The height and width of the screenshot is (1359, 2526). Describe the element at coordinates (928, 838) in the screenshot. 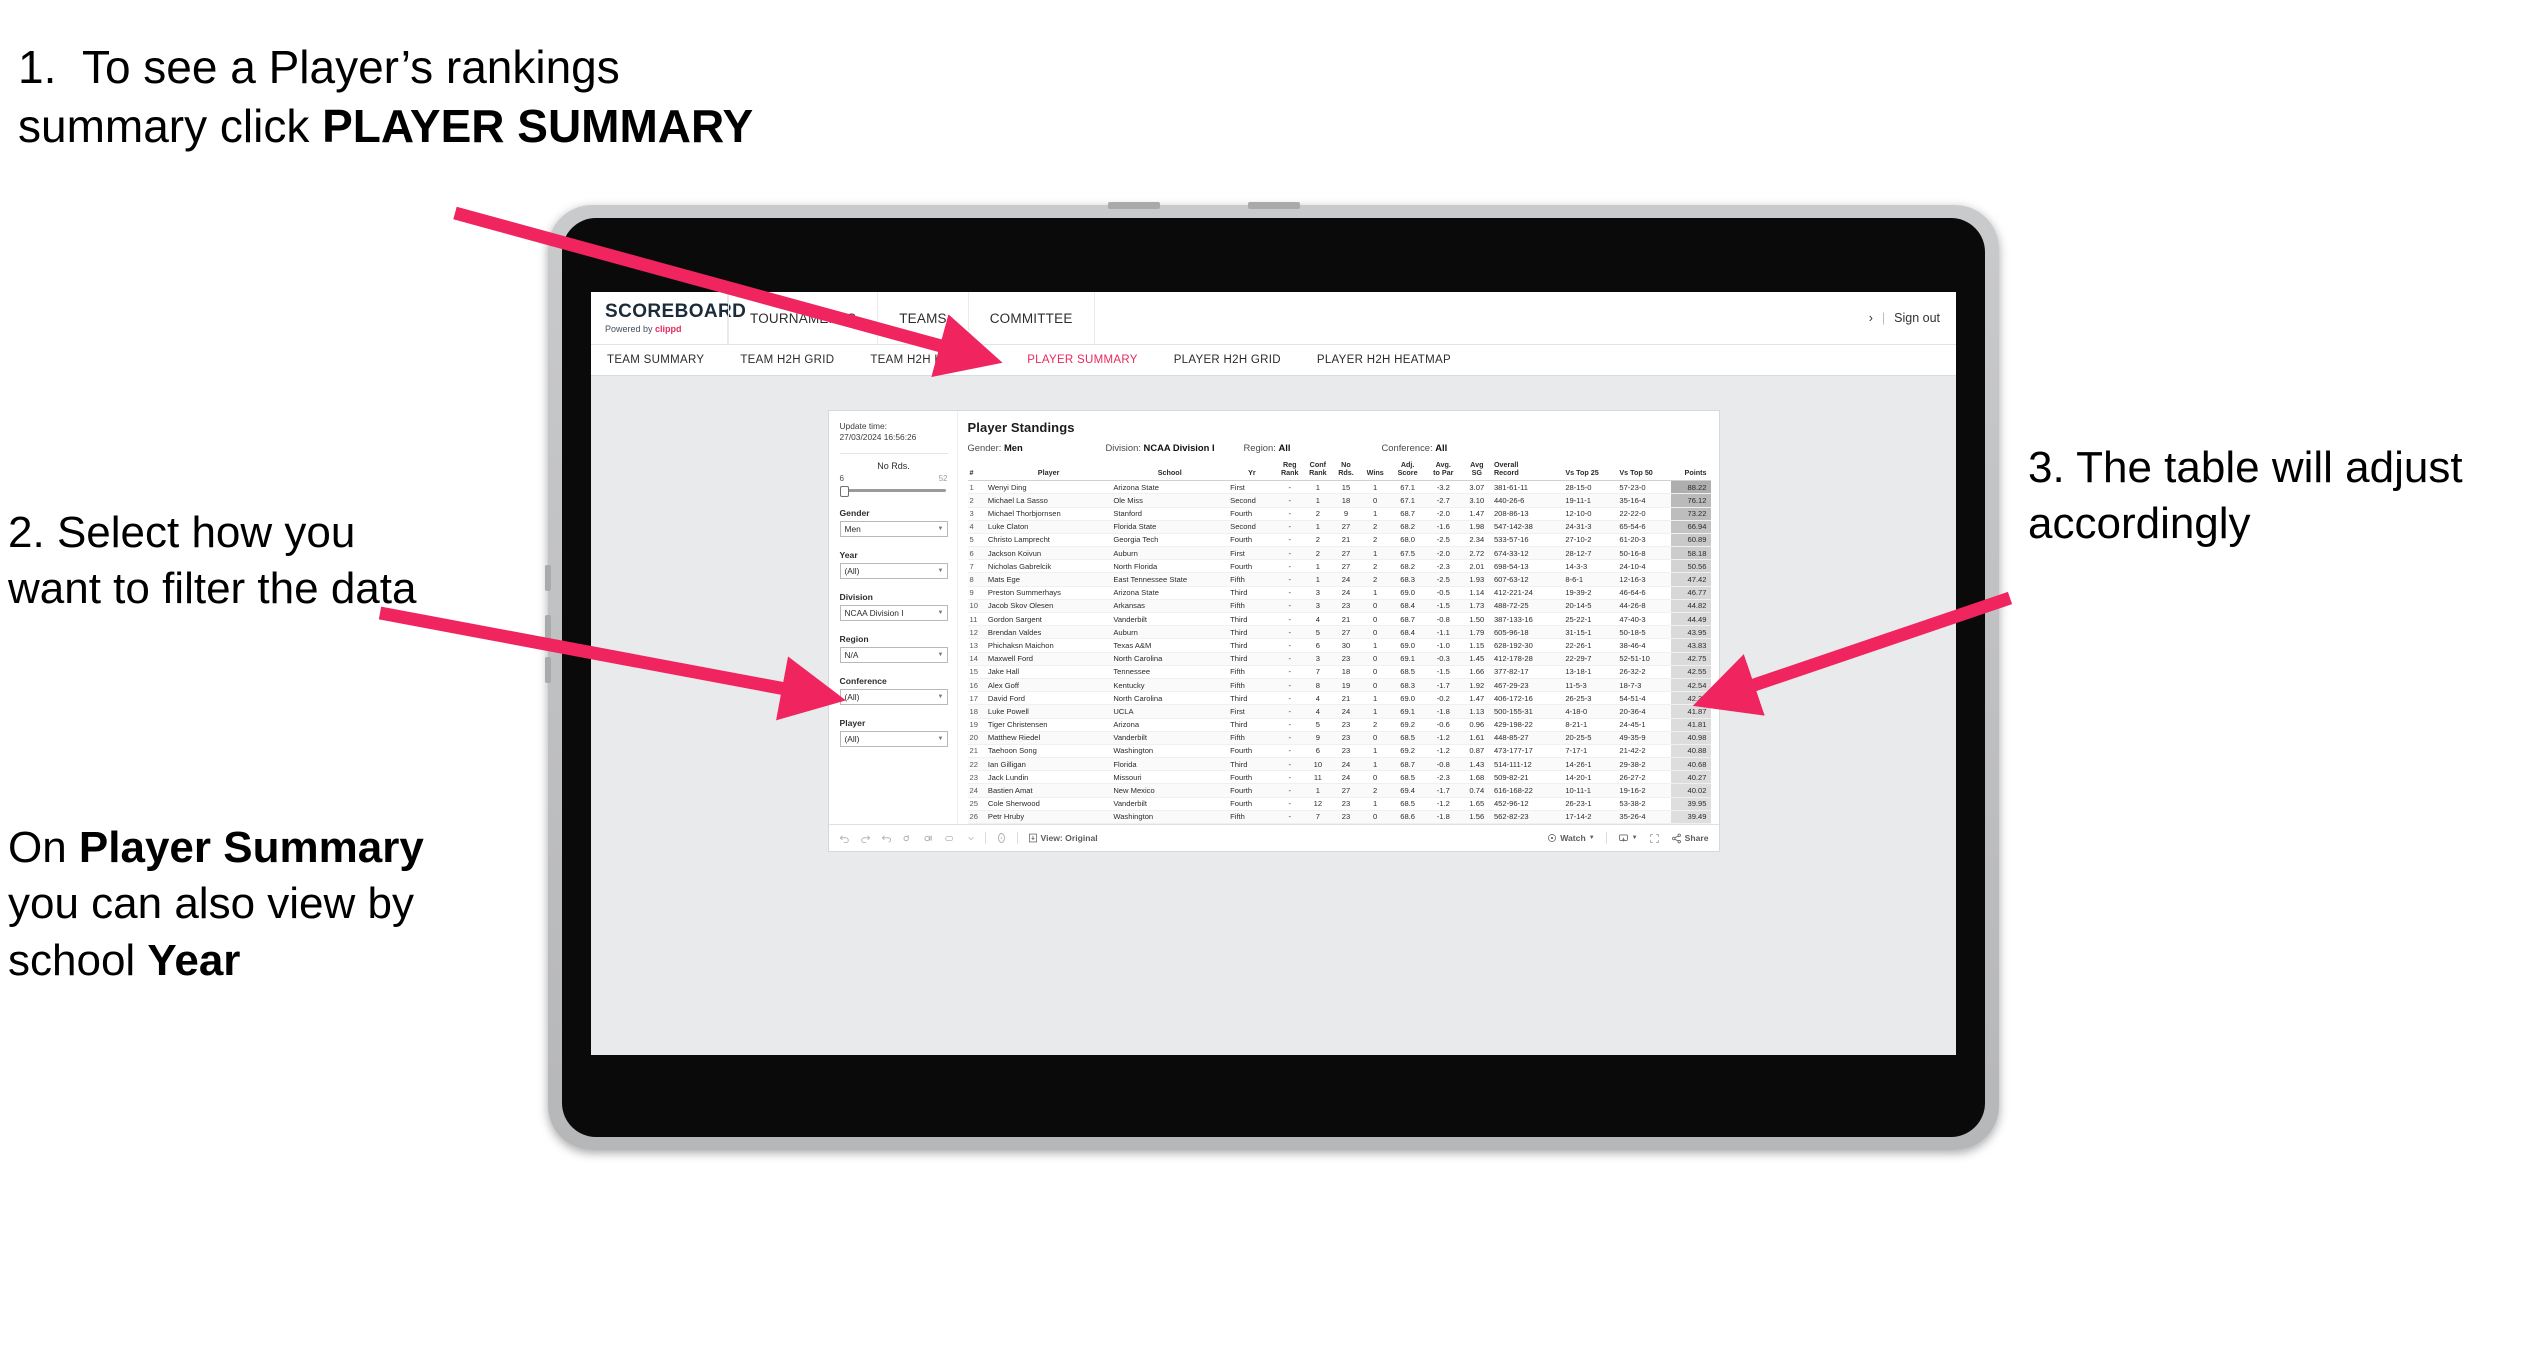

I see `pause-icon` at that location.